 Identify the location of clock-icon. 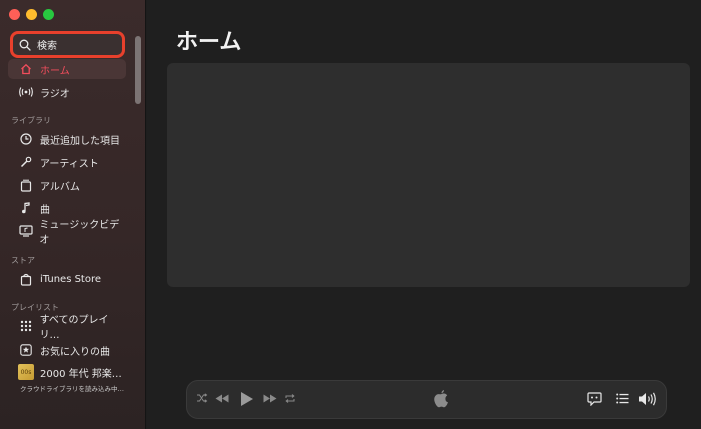
(26, 139).